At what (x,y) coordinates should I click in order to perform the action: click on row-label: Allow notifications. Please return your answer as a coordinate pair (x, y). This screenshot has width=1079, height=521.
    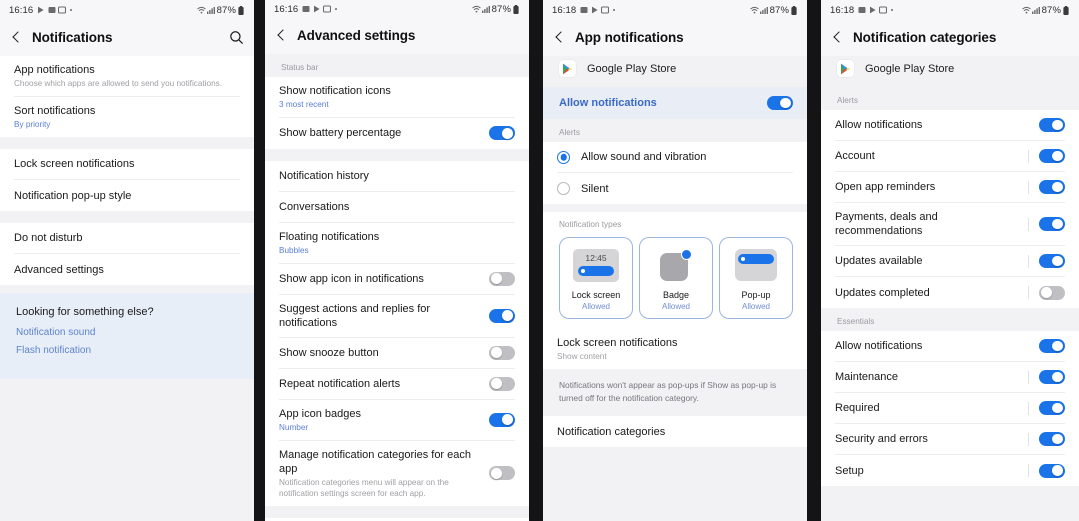
    Looking at the image, I should click on (879, 125).